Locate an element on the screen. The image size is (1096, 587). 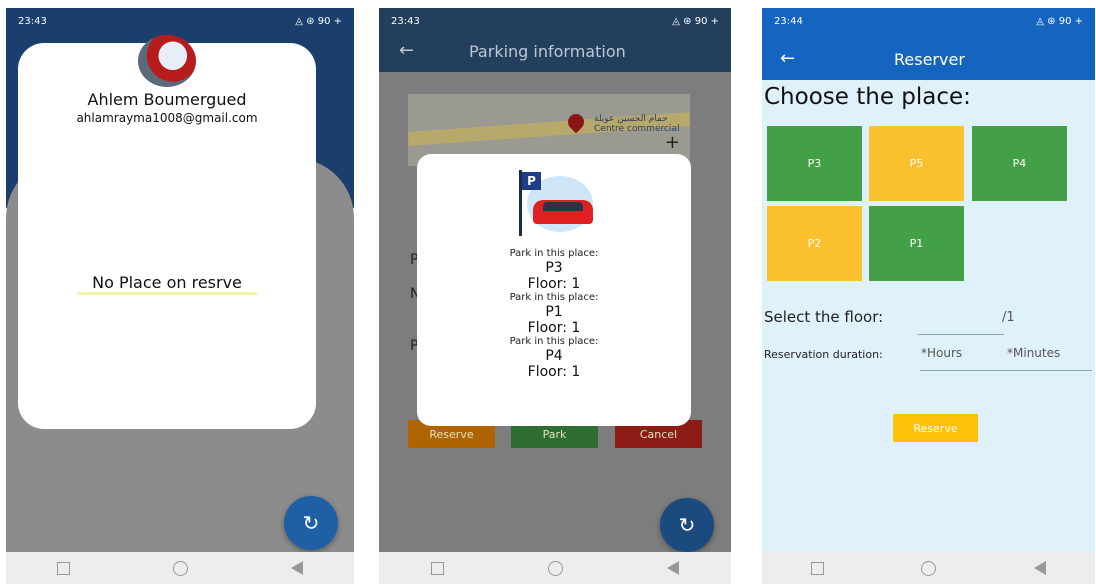
zoom-in-icon: + is located at coordinates (672, 142).